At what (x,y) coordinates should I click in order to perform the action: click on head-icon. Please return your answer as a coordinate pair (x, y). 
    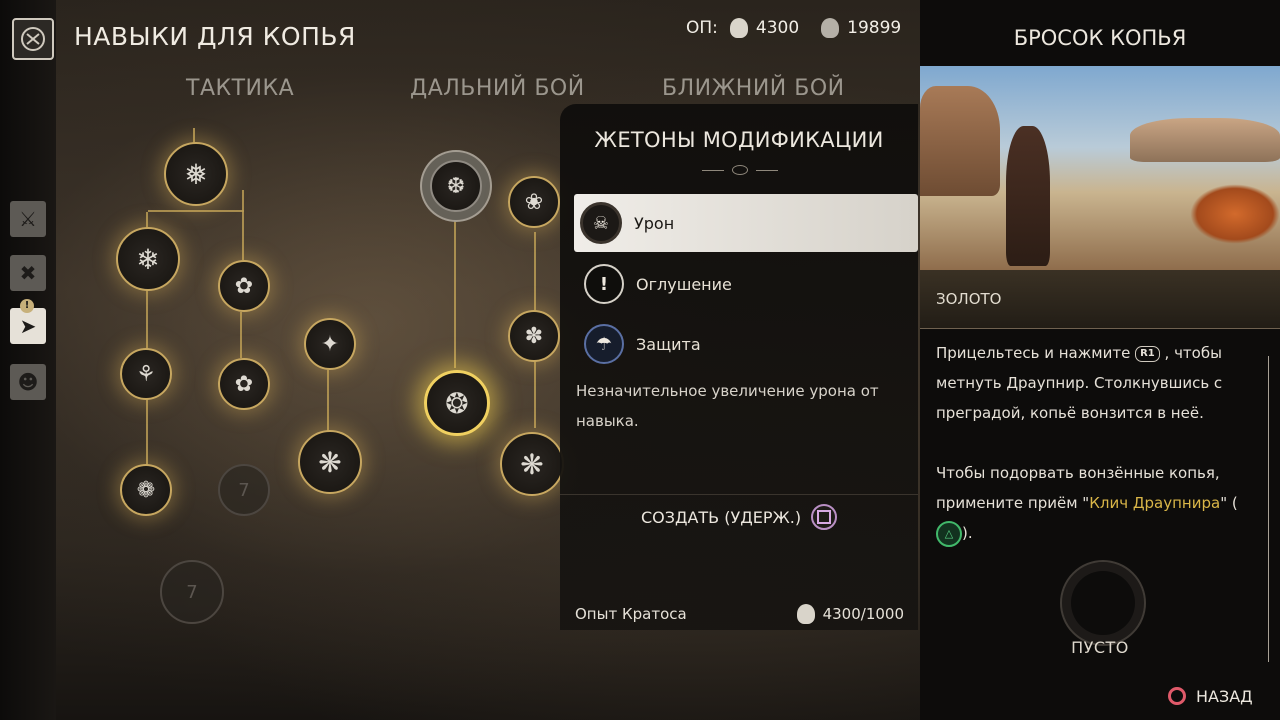
    Looking at the image, I should click on (830, 28).